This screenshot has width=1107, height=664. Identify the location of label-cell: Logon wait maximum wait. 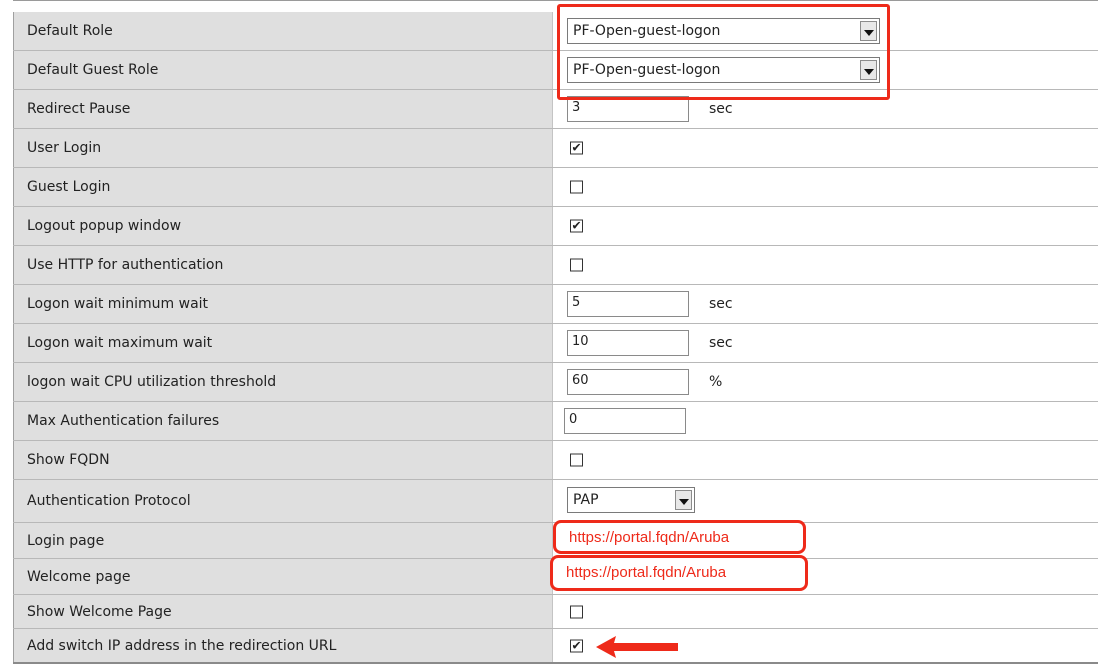
(283, 343).